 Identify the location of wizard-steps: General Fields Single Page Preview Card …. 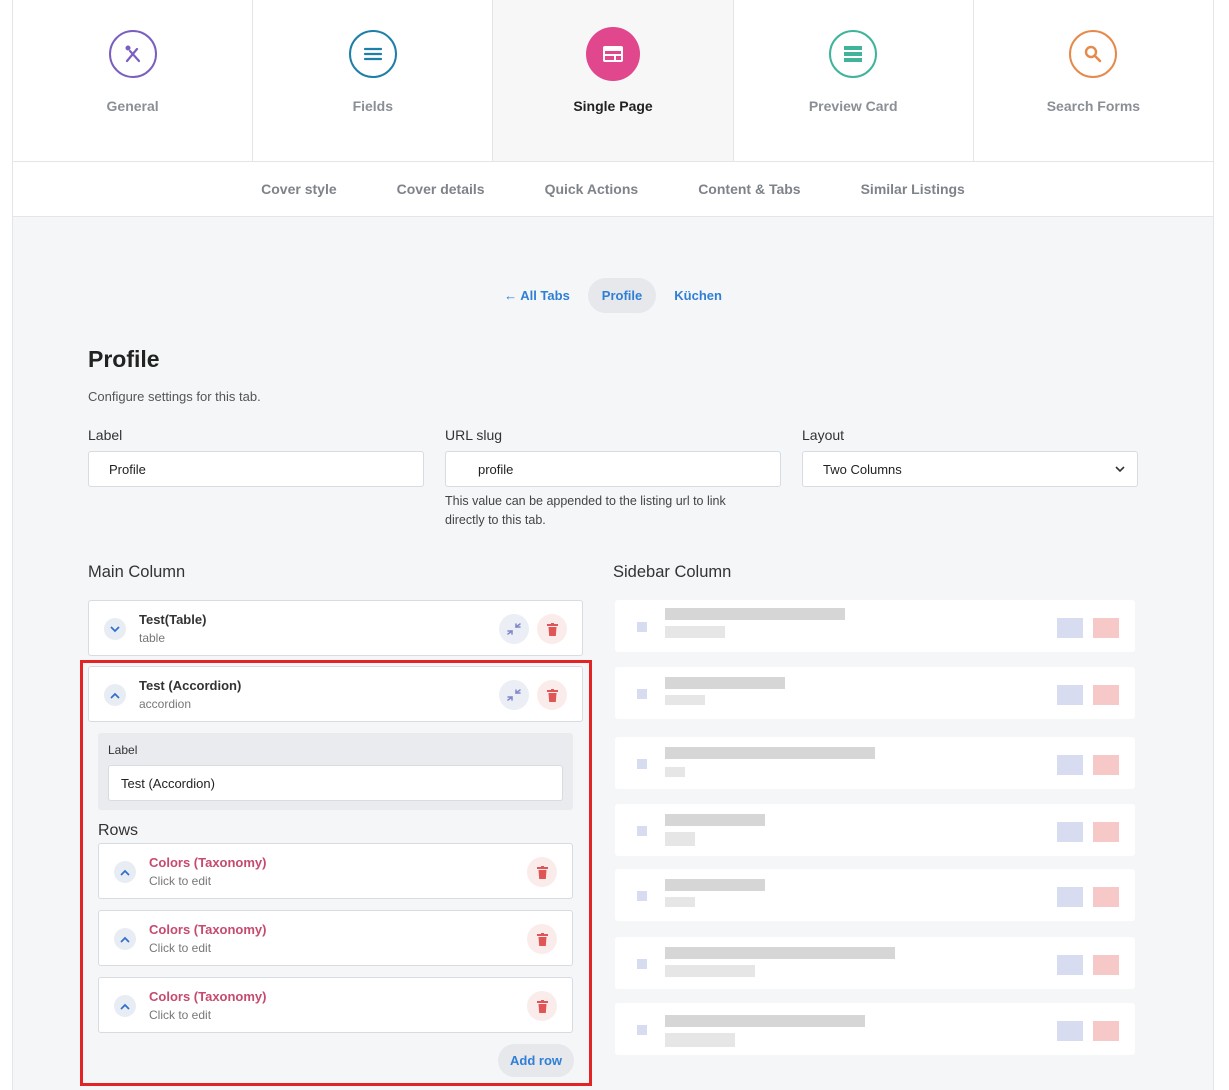
(613, 81).